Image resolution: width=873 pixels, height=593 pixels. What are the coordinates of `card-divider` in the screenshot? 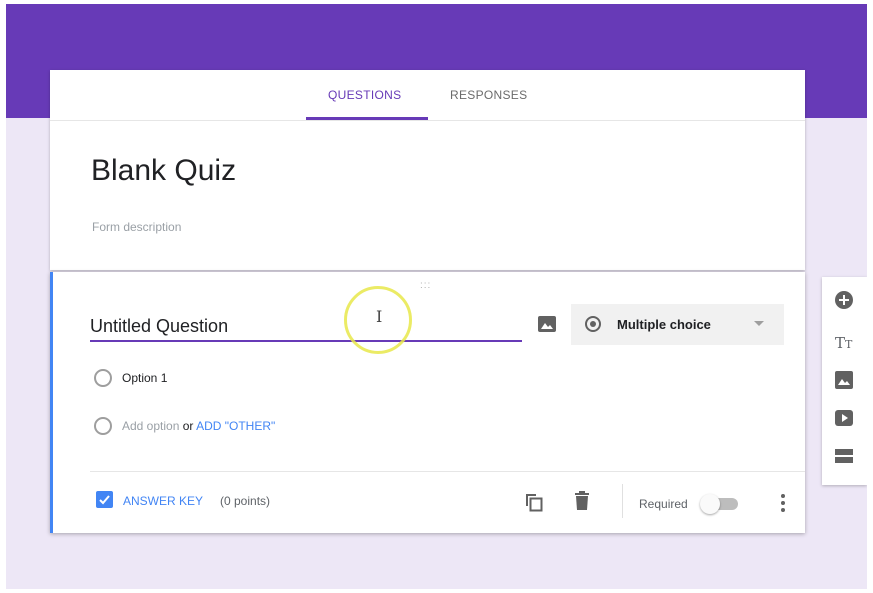 It's located at (447, 471).